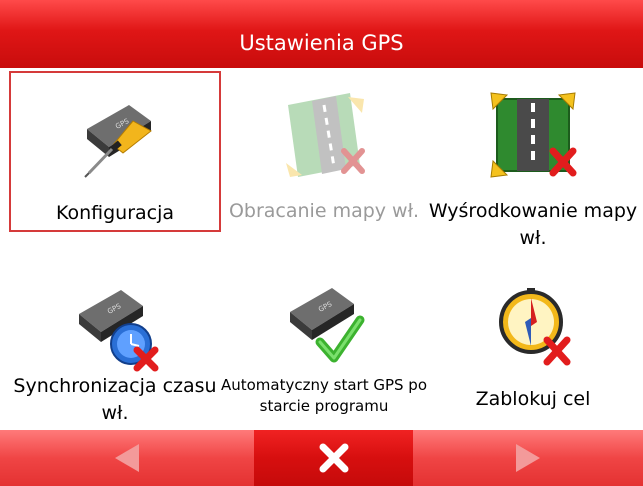  Describe the element at coordinates (533, 224) in the screenshot. I see `tile-label: Wyśrodkowanie mapy wł.` at that location.